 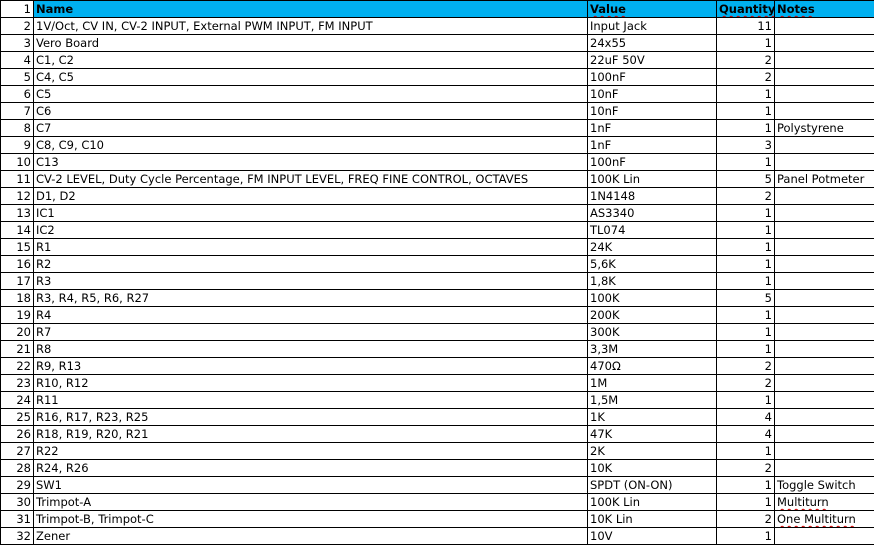 What do you see at coordinates (310, 145) in the screenshot?
I see `name-cell: C8, C9, C10` at bounding box center [310, 145].